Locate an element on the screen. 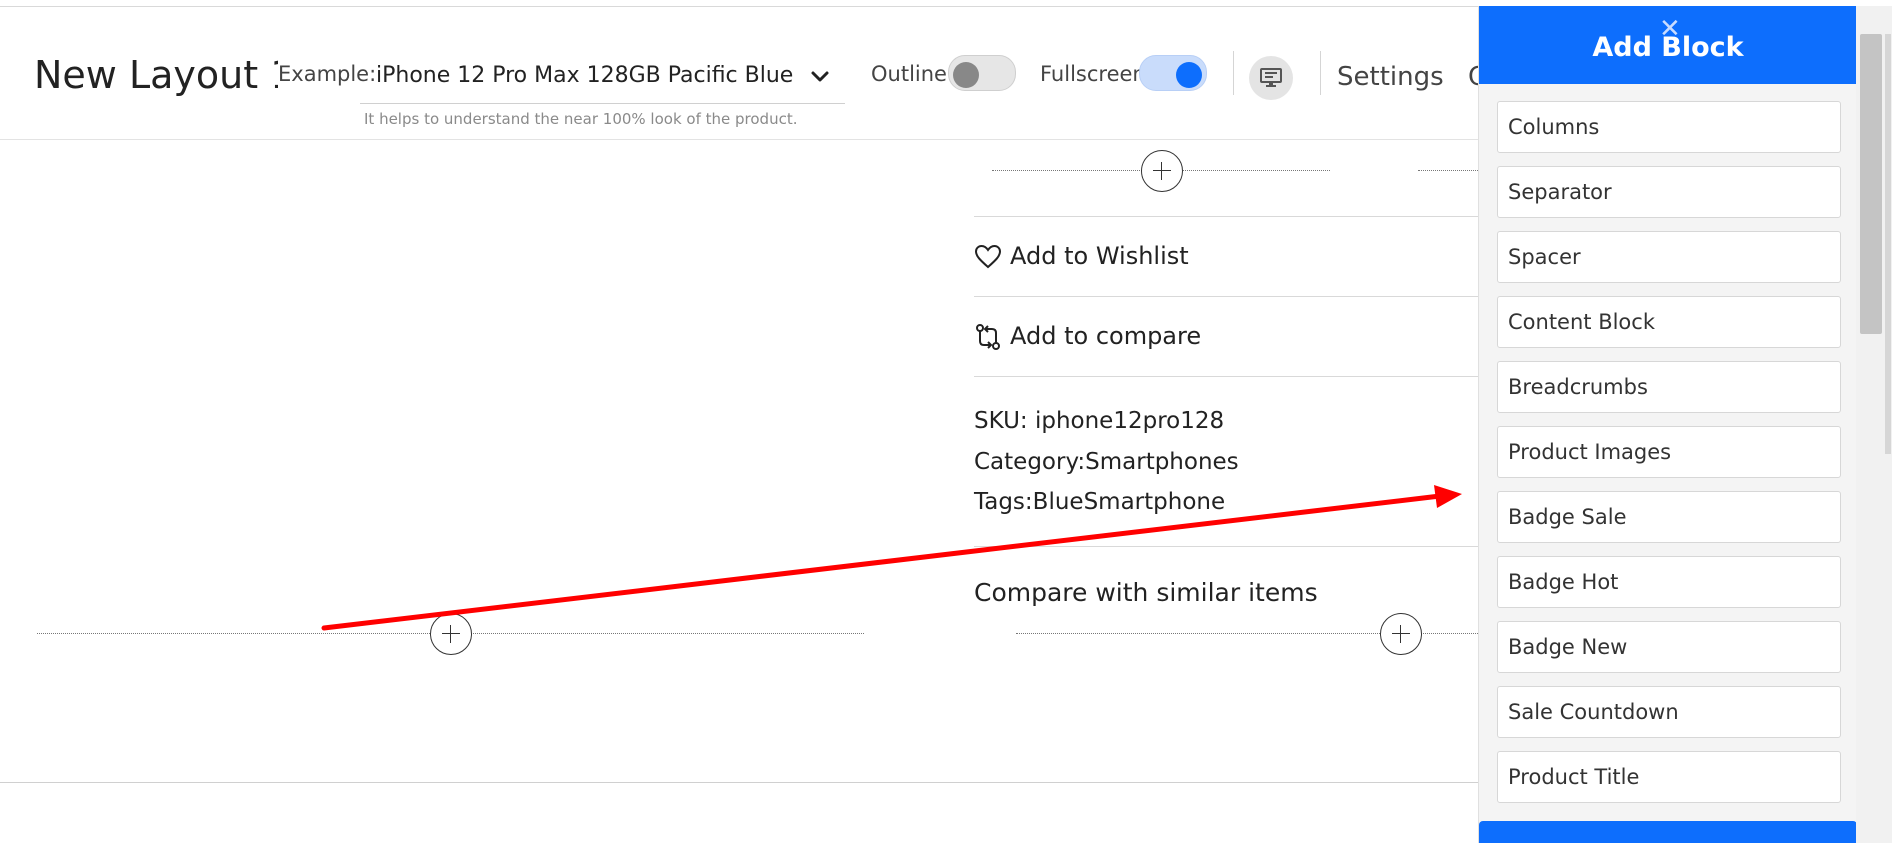 Image resolution: width=1892 pixels, height=843 pixels. block-item: Breadcrumbs is located at coordinates (1669, 387).